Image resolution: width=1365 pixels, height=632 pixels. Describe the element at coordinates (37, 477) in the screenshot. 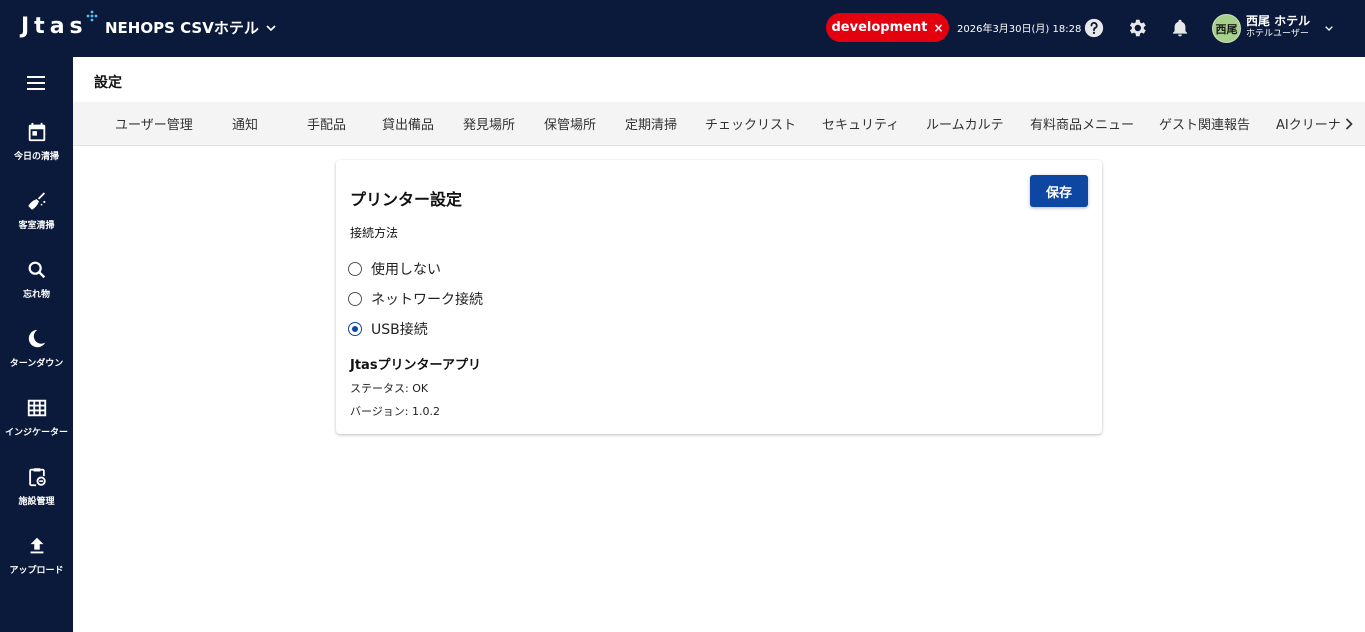

I see `clipboard-icon` at that location.